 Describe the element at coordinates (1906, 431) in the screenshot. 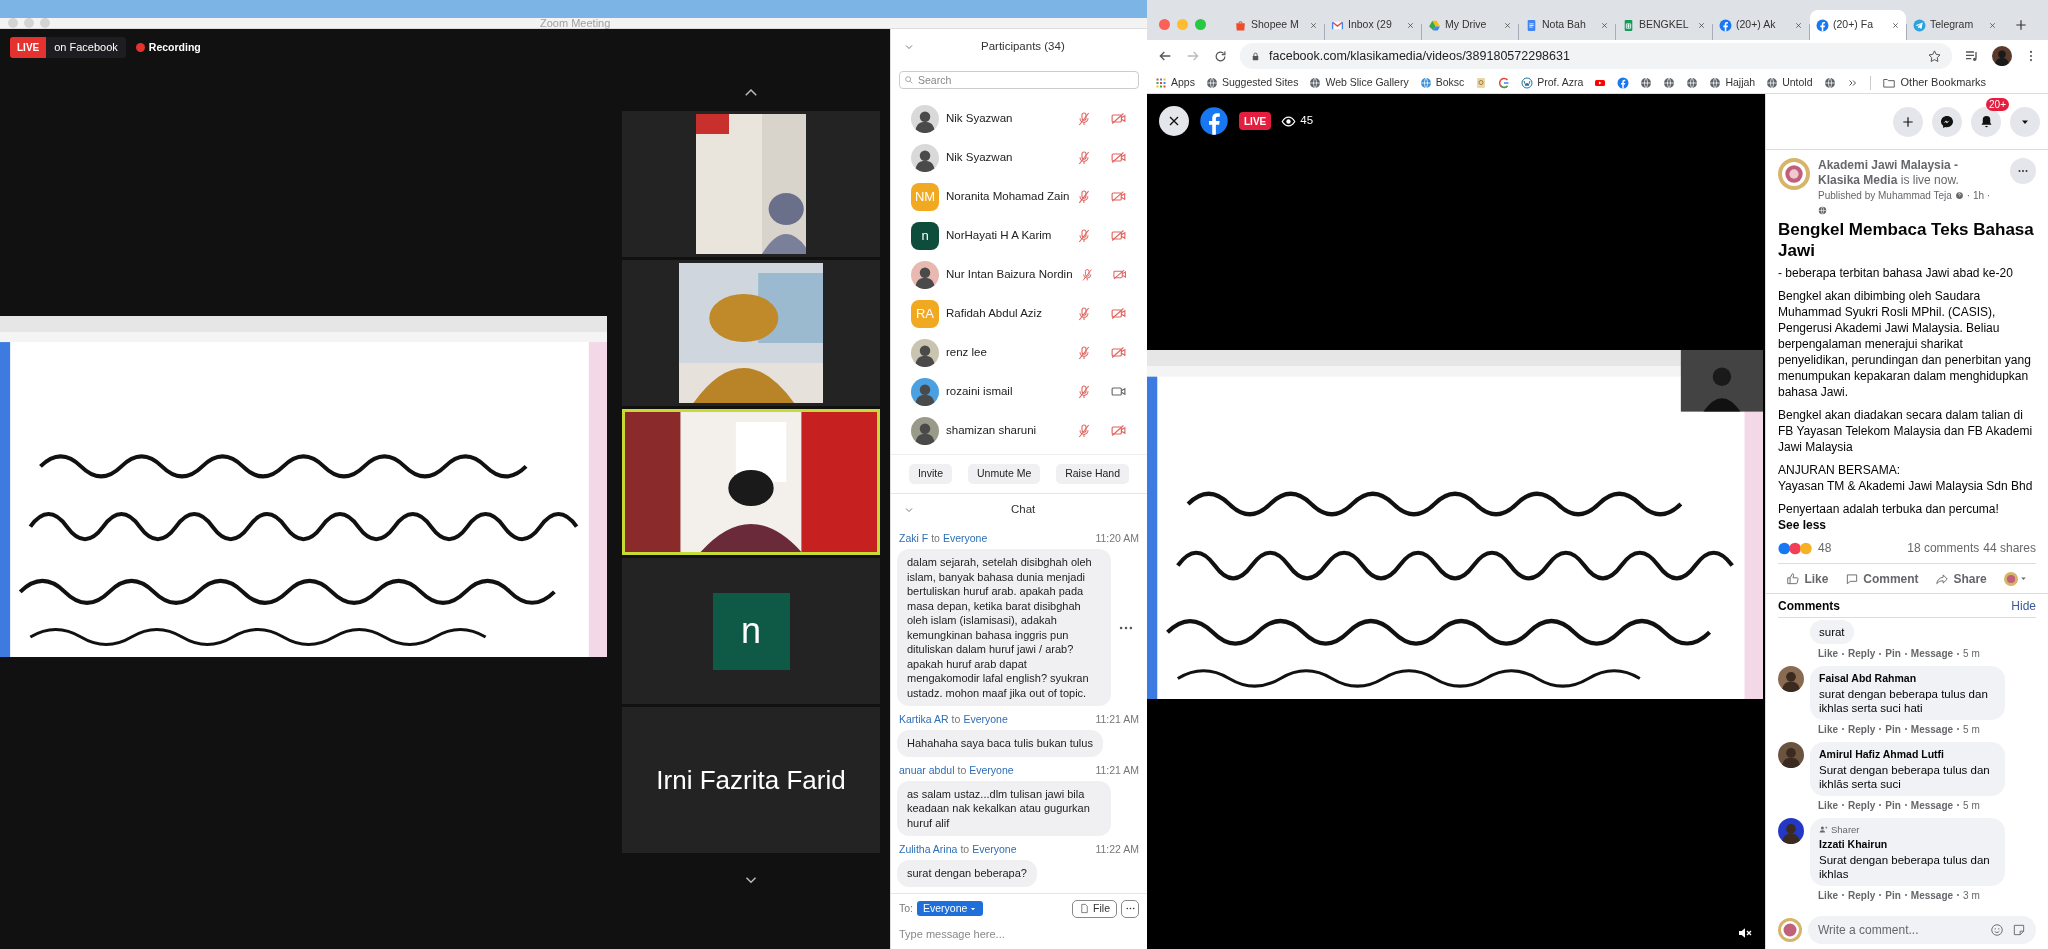

I see `post-text: Bengkel akan diadakan secara dalam talian di FB Yayasan Telekom Malaysia dan FB Akademi Jawi Malaysia` at that location.